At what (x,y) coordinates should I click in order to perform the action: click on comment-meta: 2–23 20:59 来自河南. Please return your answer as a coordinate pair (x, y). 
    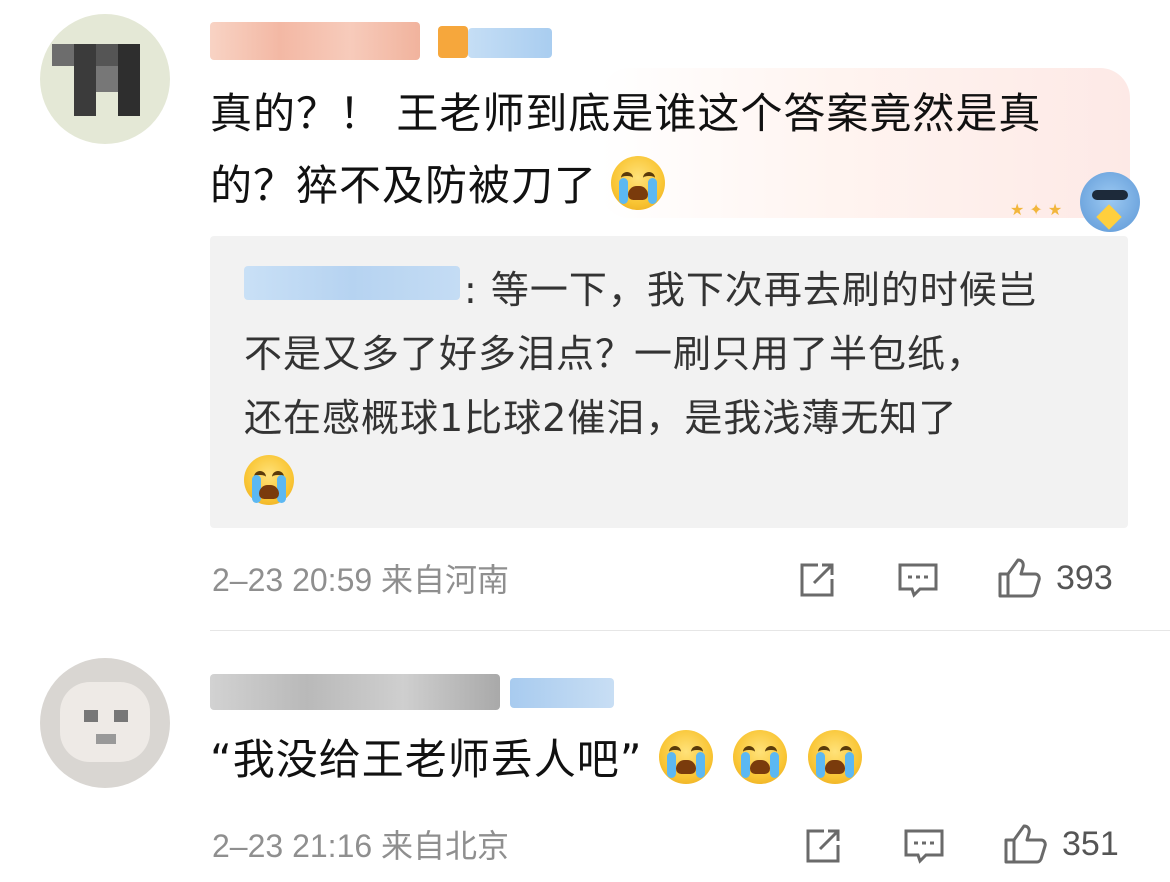
    Looking at the image, I should click on (361, 580).